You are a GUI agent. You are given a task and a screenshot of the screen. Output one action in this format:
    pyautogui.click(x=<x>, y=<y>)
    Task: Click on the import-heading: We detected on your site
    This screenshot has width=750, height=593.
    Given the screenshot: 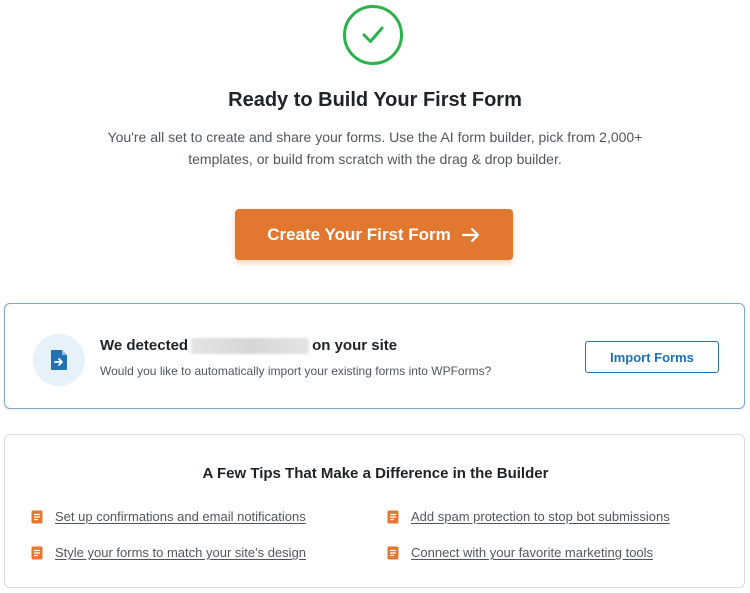 What is the action you would take?
    pyautogui.click(x=248, y=345)
    